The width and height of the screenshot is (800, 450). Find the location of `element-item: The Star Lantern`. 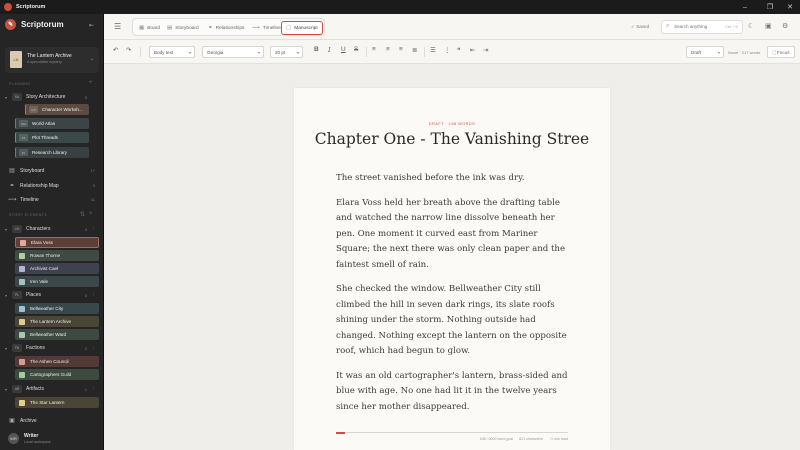

element-item: The Star Lantern is located at coordinates (57, 402).